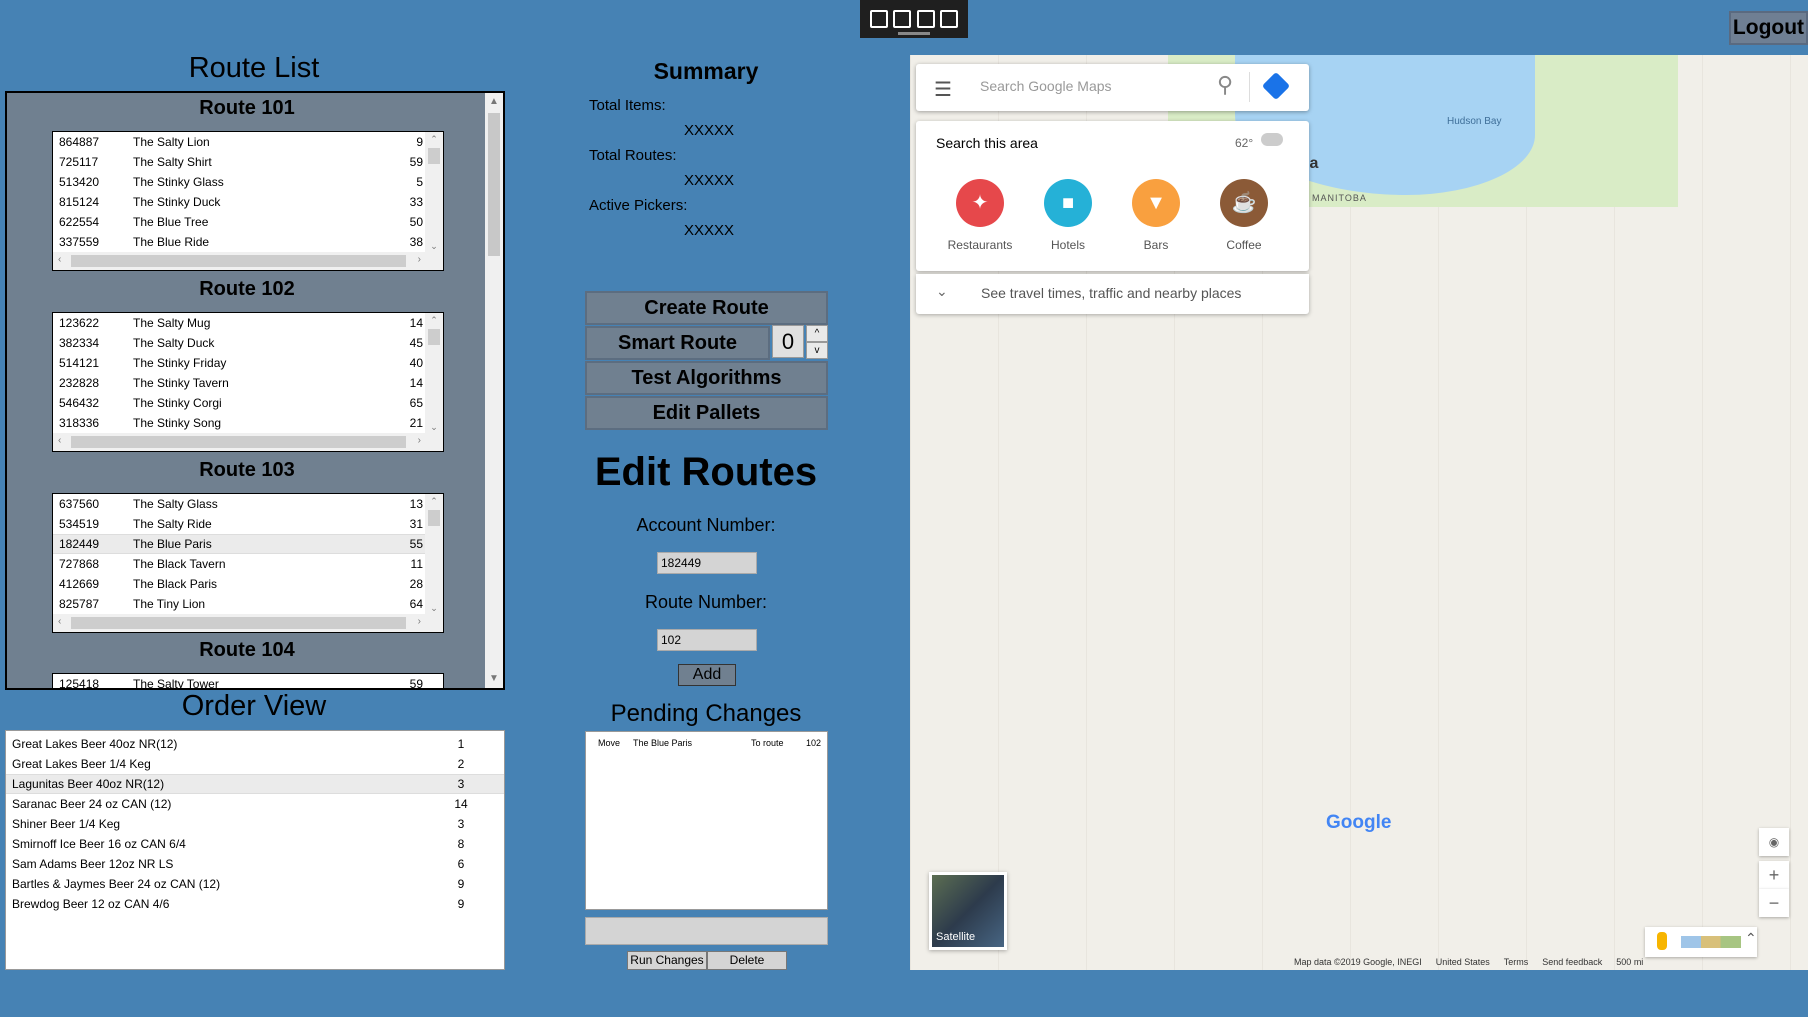  I want to click on zoom-in-button: +, so click(1774, 875).